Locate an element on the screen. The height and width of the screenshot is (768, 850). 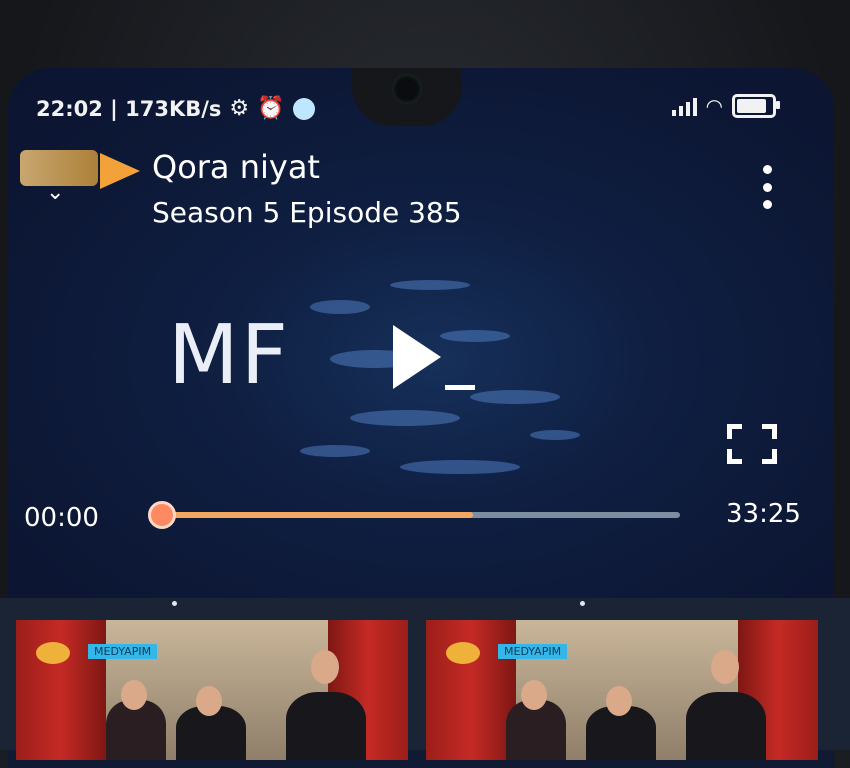
battery-icon is located at coordinates (756, 106).